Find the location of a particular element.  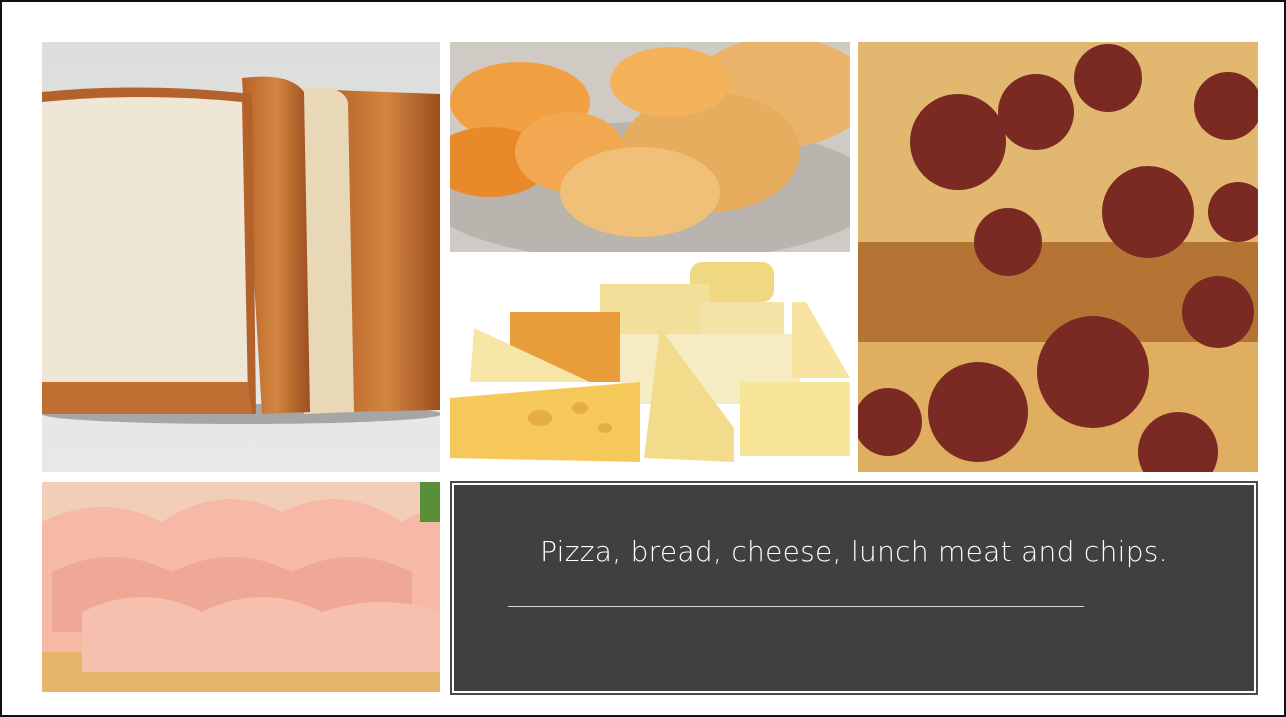

caption-divider is located at coordinates (796, 606).